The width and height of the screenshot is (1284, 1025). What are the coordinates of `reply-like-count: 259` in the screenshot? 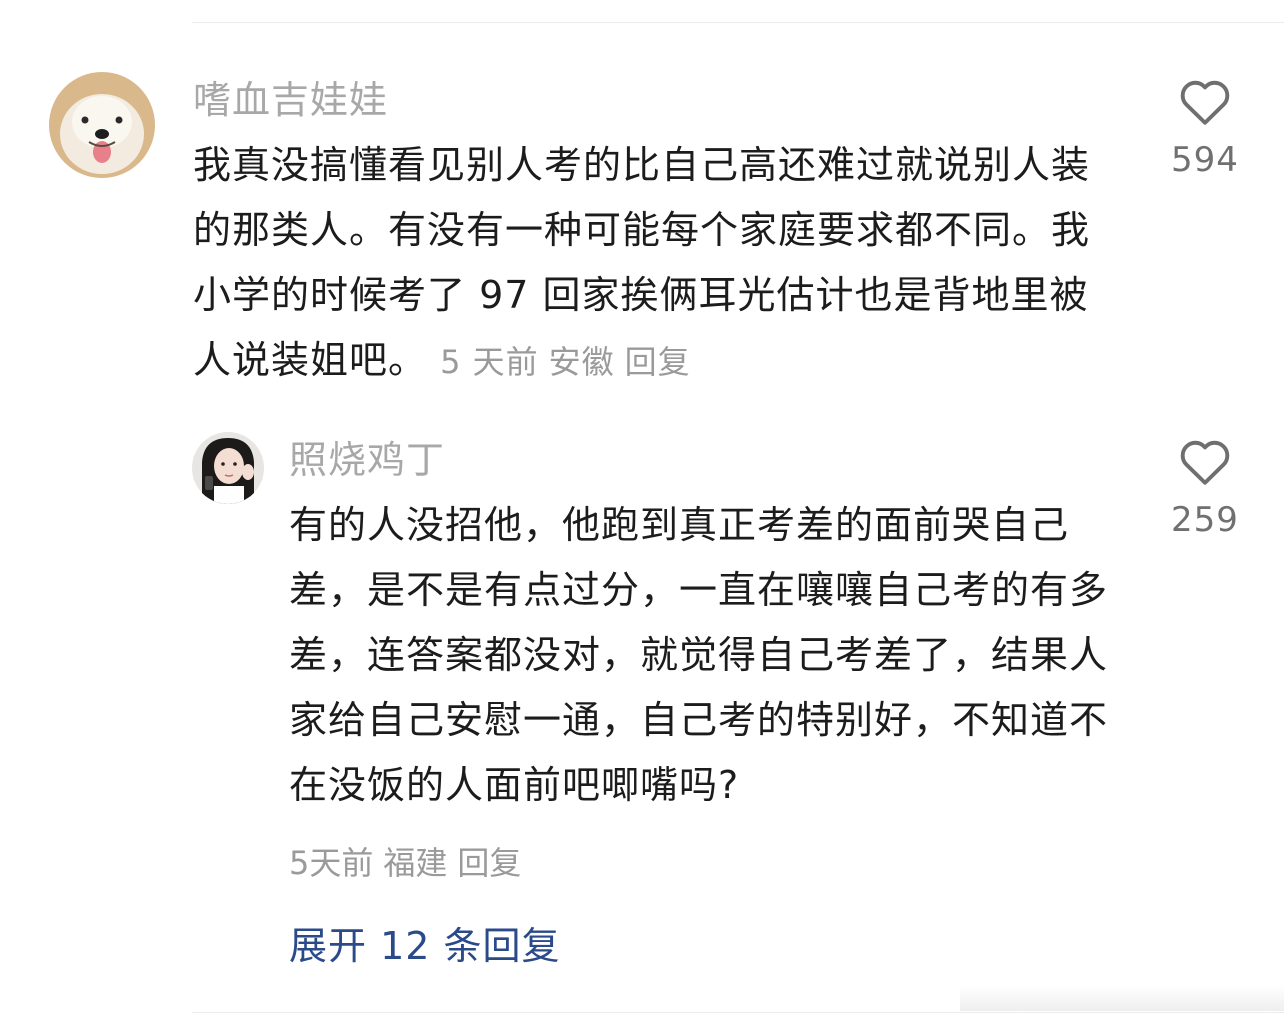 It's located at (1205, 520).